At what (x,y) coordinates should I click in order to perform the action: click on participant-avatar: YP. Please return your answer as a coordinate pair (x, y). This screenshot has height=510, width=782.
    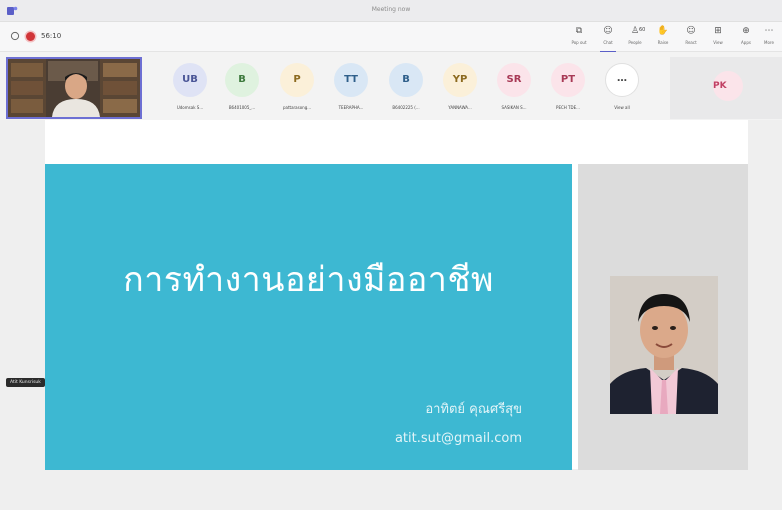
    Looking at the image, I should click on (460, 80).